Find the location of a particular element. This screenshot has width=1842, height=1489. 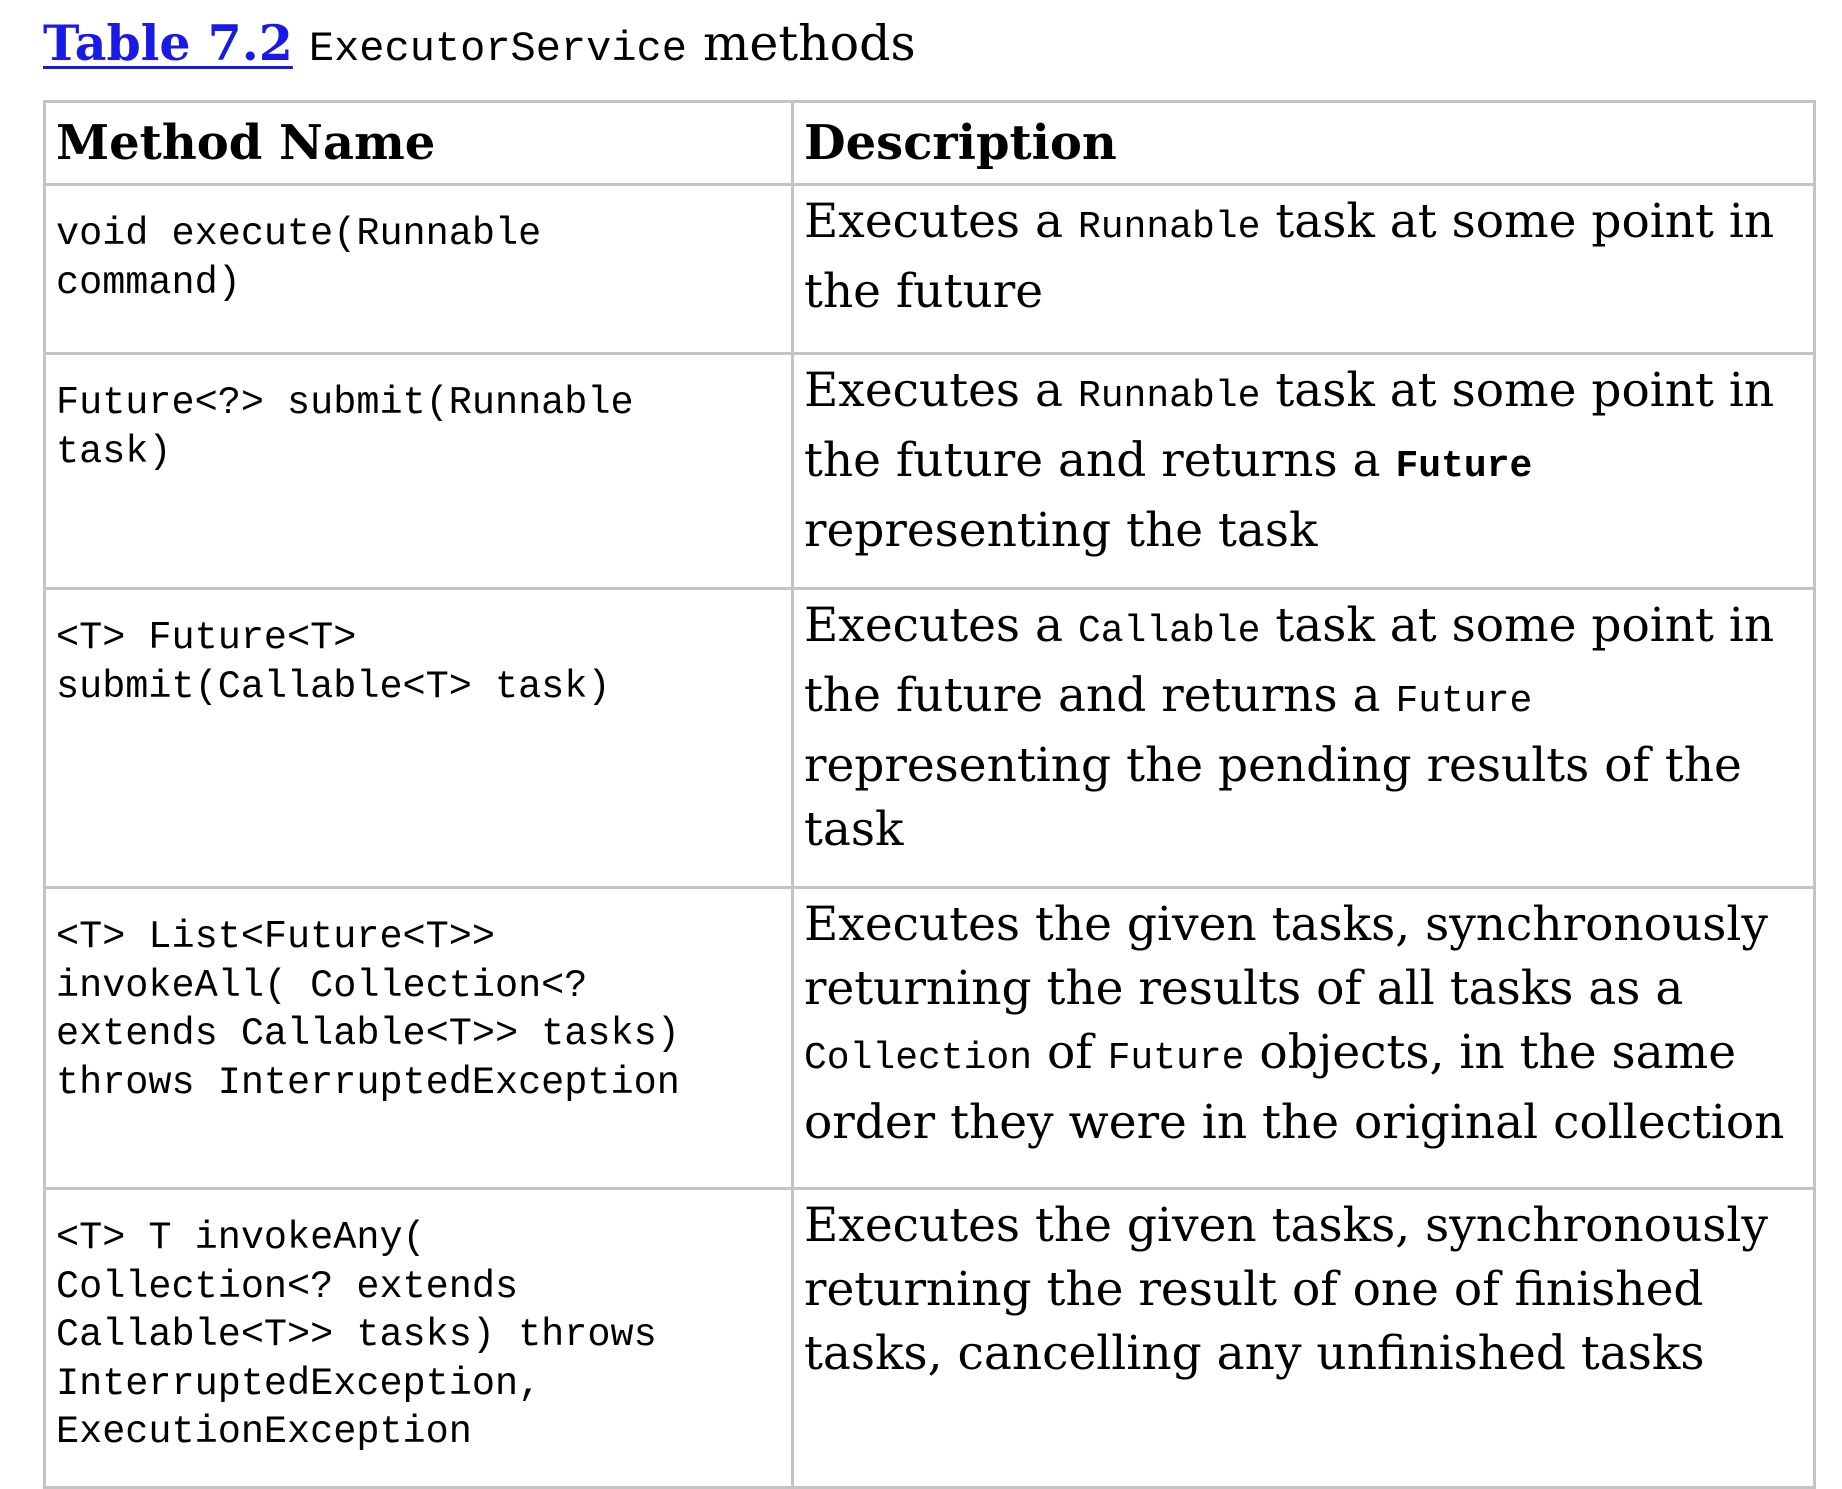

caption-class-name: ExecutorService is located at coordinates (497, 49).